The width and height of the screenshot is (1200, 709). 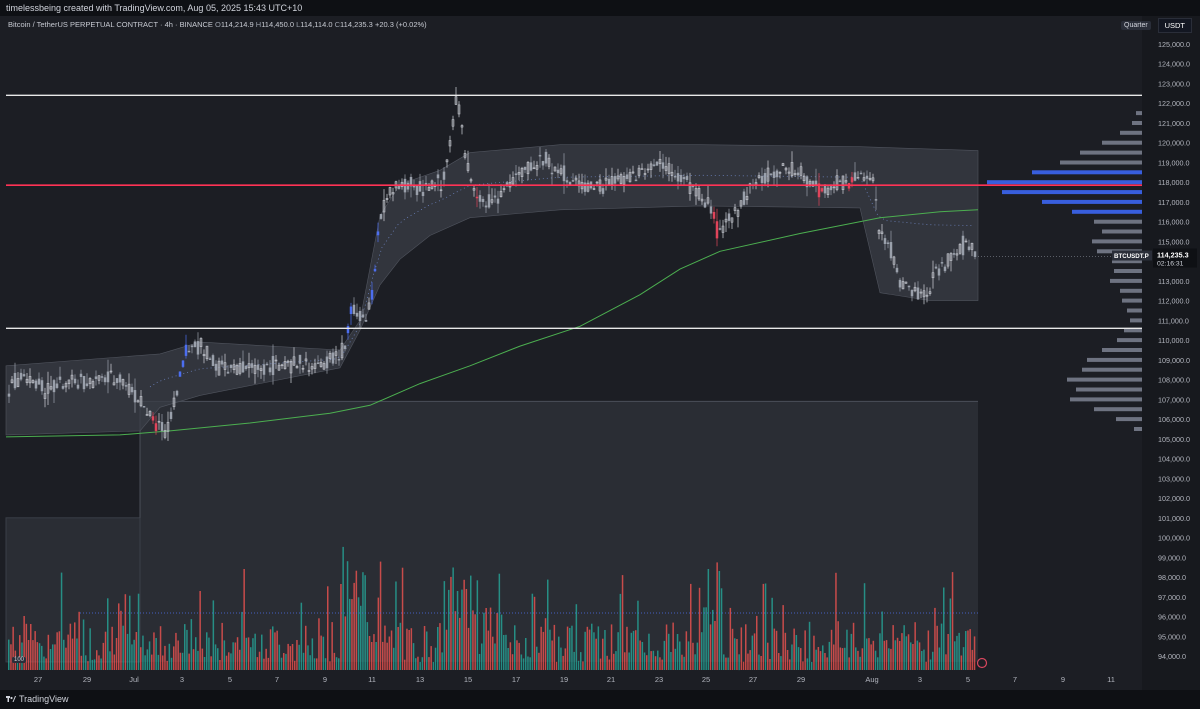 What do you see at coordinates (600, 699) in the screenshot?
I see `footer: TradingView` at bounding box center [600, 699].